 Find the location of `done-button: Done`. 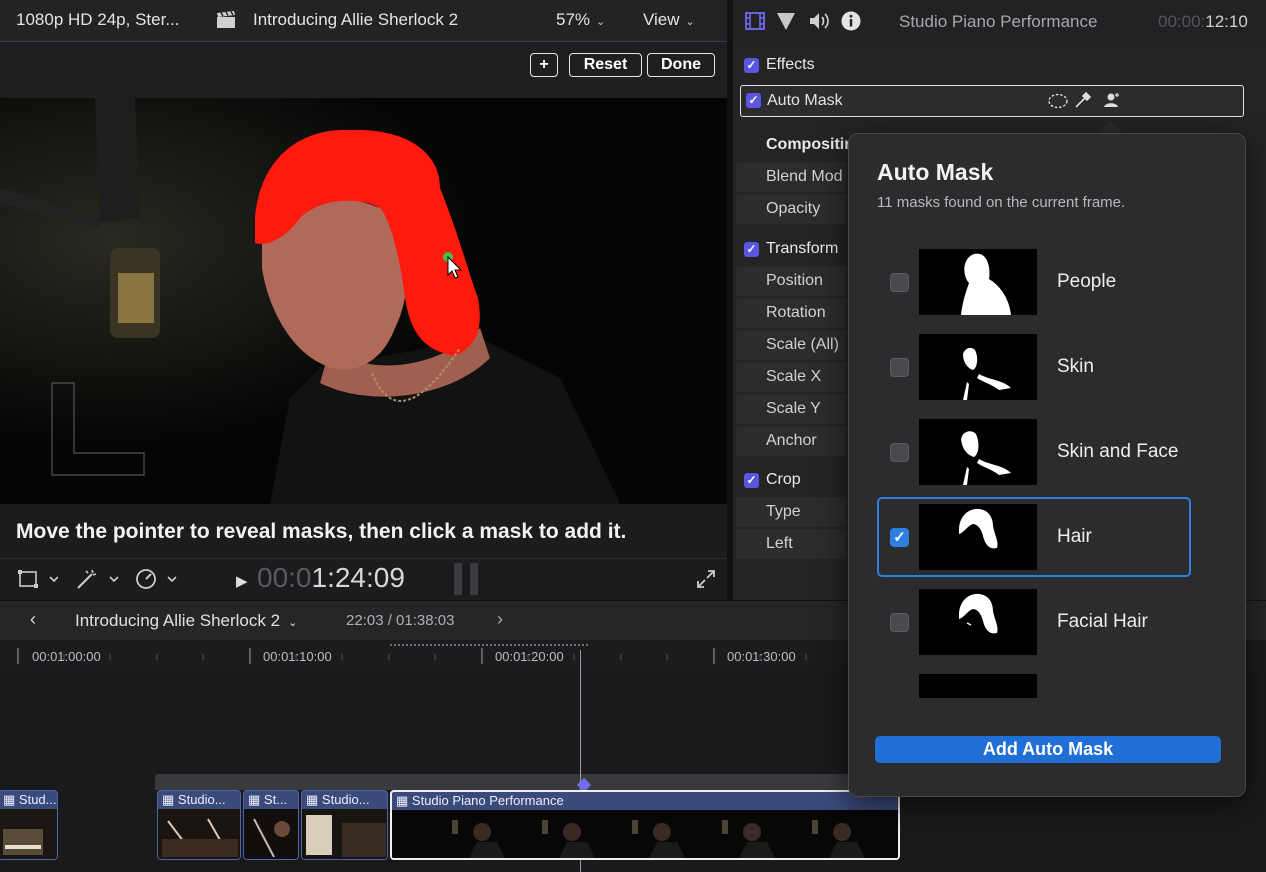

done-button: Done is located at coordinates (681, 65).